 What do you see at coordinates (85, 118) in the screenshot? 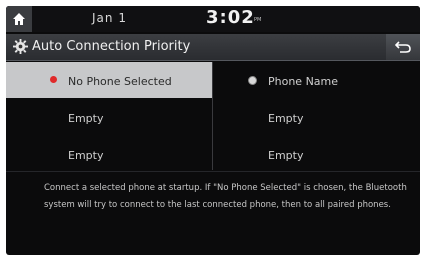
I see `list-item-empty-left-1: Empty` at bounding box center [85, 118].